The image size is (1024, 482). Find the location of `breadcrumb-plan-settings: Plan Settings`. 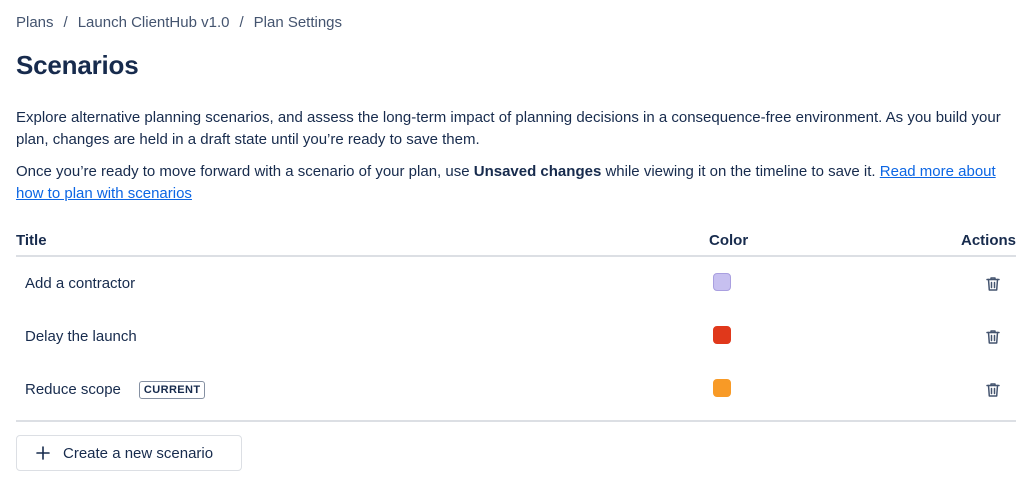

breadcrumb-plan-settings: Plan Settings is located at coordinates (298, 22).